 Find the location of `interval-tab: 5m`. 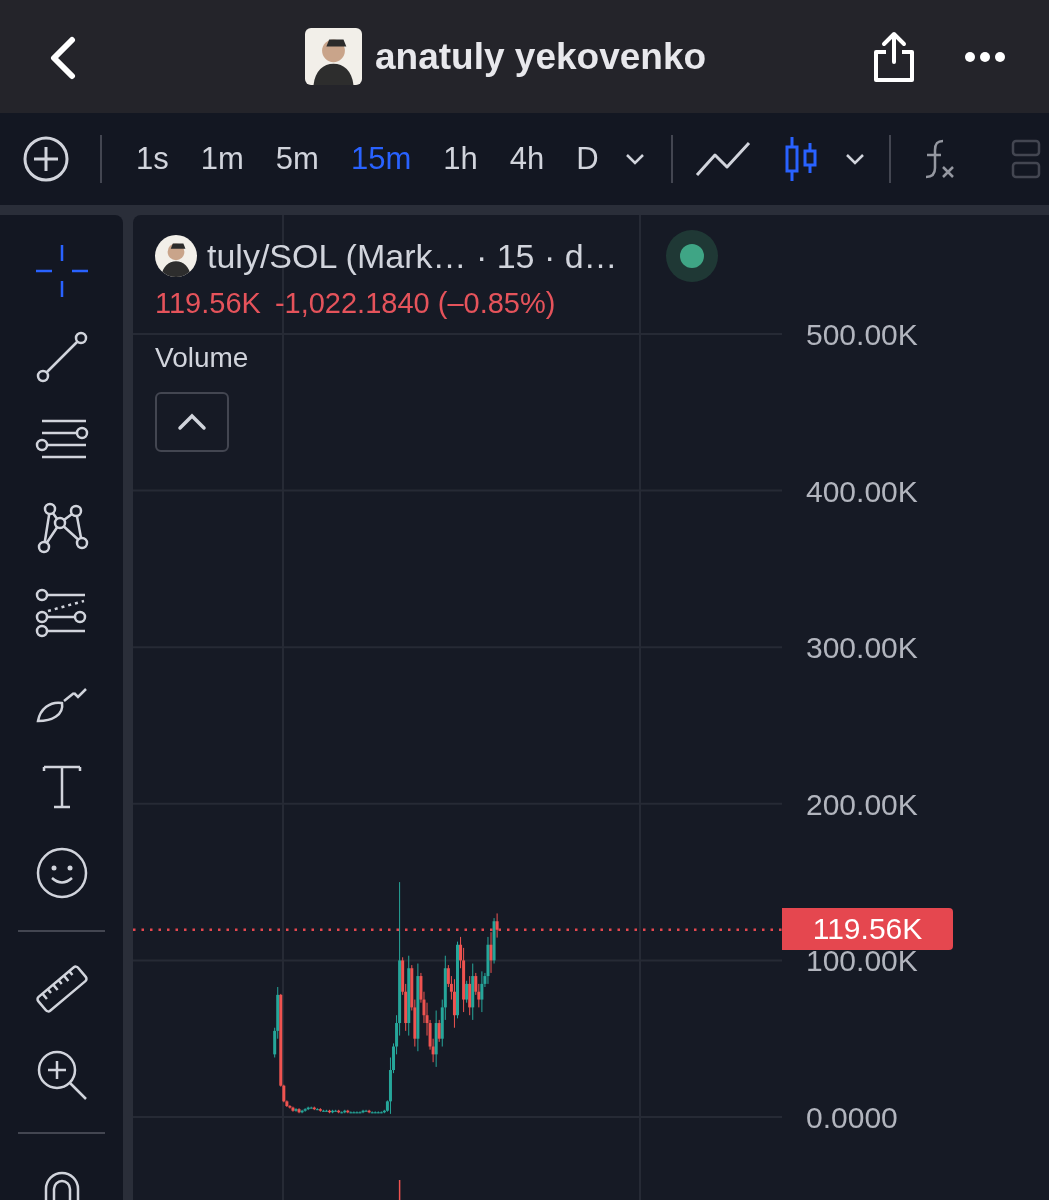

interval-tab: 5m is located at coordinates (297, 159).